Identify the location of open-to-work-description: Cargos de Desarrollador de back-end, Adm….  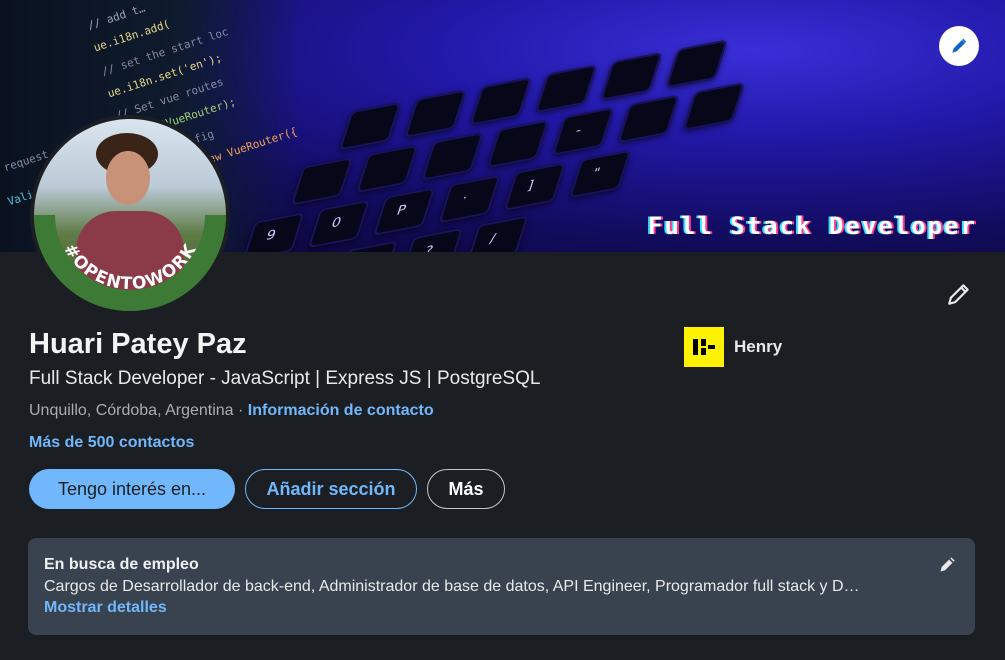
(452, 586).